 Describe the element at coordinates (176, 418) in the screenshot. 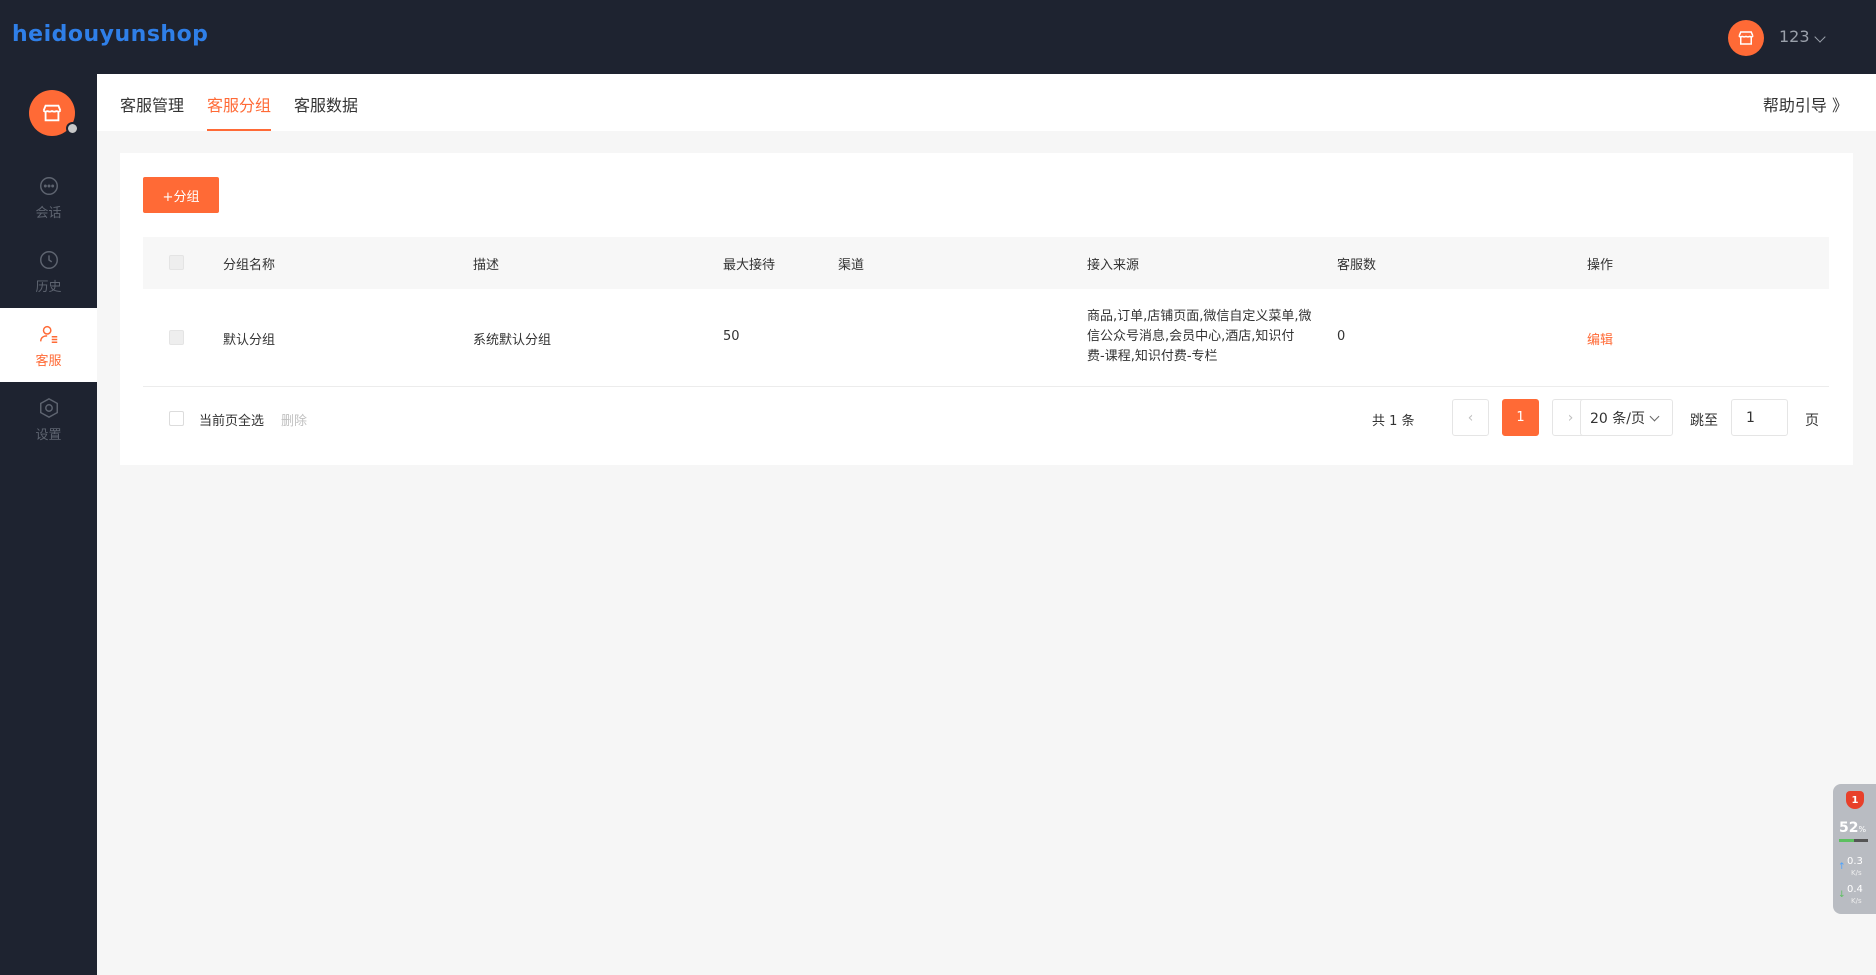

I see `select-all-checkbox` at that location.